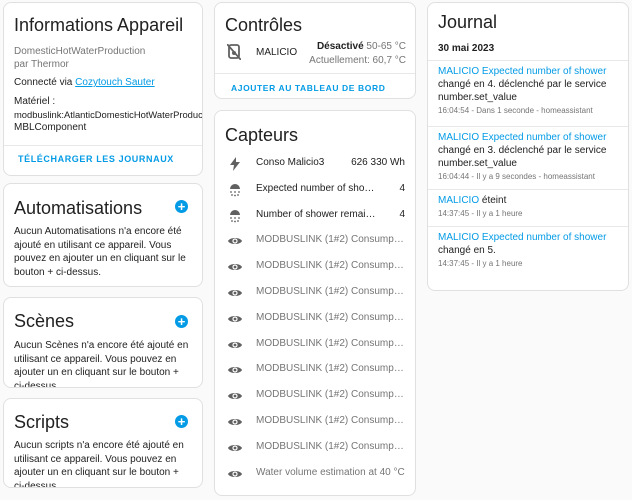  I want to click on sensor-value: 626 330 Wh, so click(378, 162).